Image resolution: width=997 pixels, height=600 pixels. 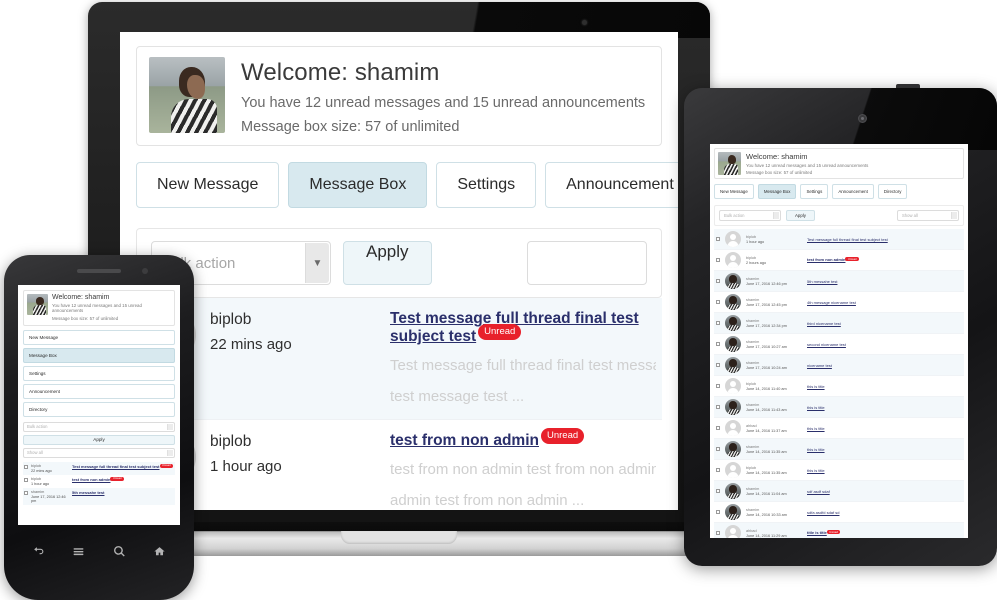 I want to click on message-subject-link: title is title, so click(x=817, y=532).